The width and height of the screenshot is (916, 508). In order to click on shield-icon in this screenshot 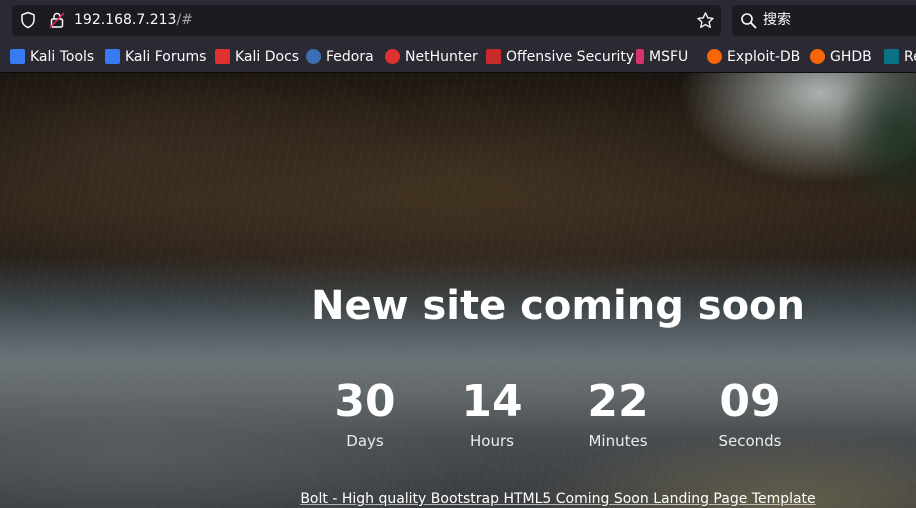, I will do `click(28, 20)`.